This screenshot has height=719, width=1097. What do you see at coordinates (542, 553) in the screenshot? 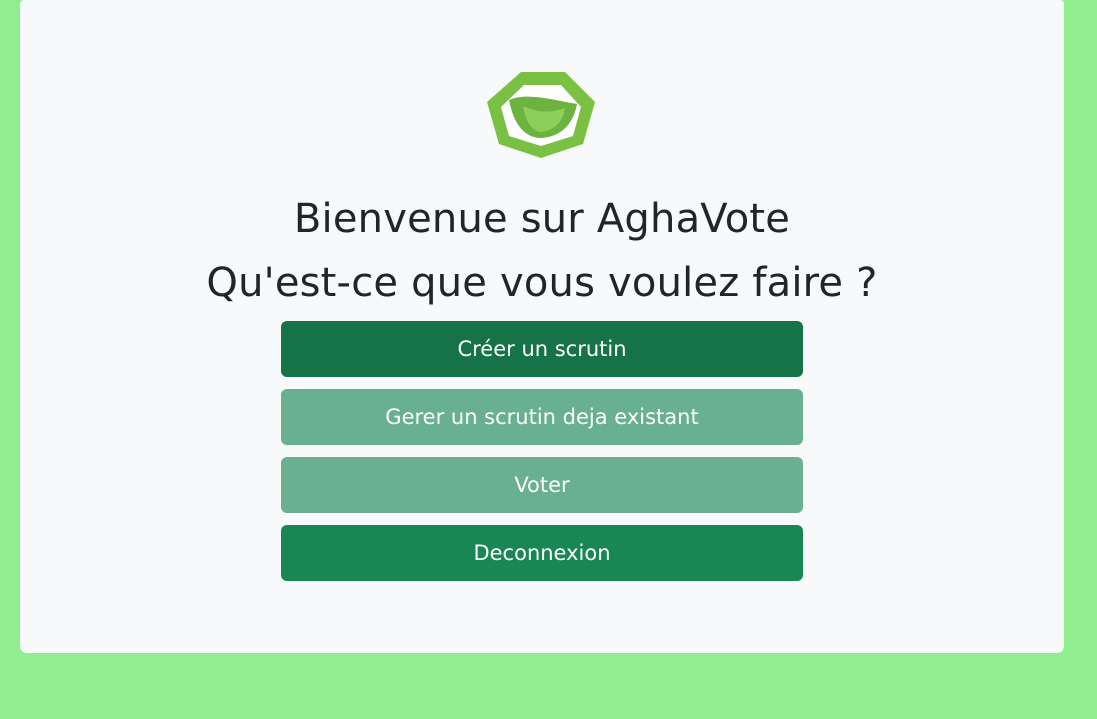
I see `logout-button: Deconnexion` at bounding box center [542, 553].